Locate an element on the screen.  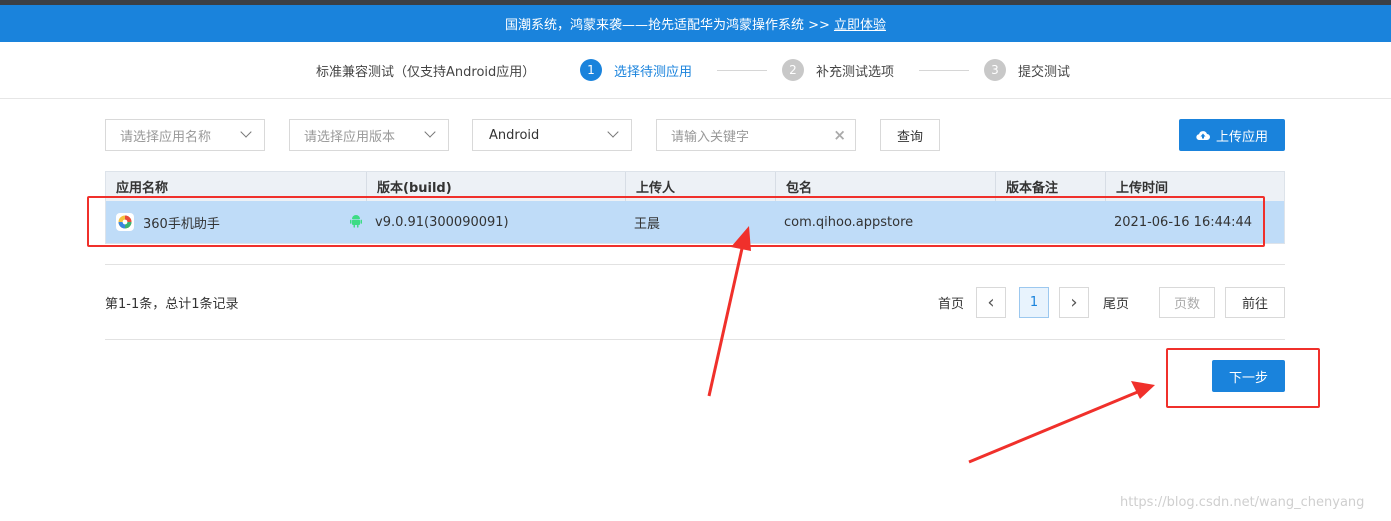
step-number: 2 is located at coordinates (793, 70).